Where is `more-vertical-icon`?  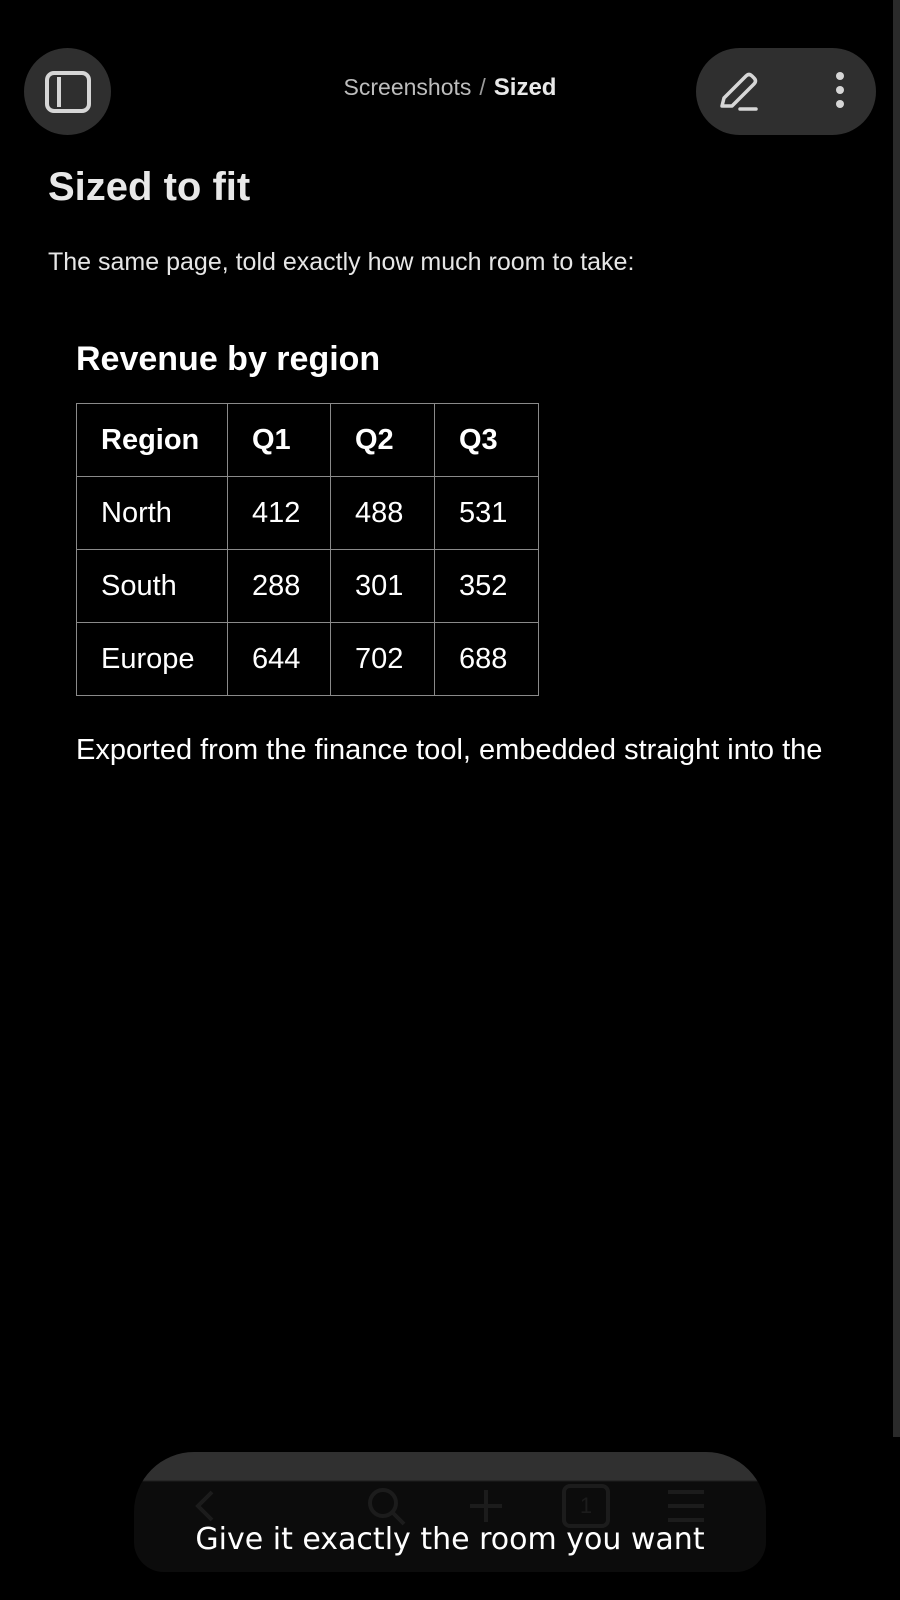 more-vertical-icon is located at coordinates (840, 92).